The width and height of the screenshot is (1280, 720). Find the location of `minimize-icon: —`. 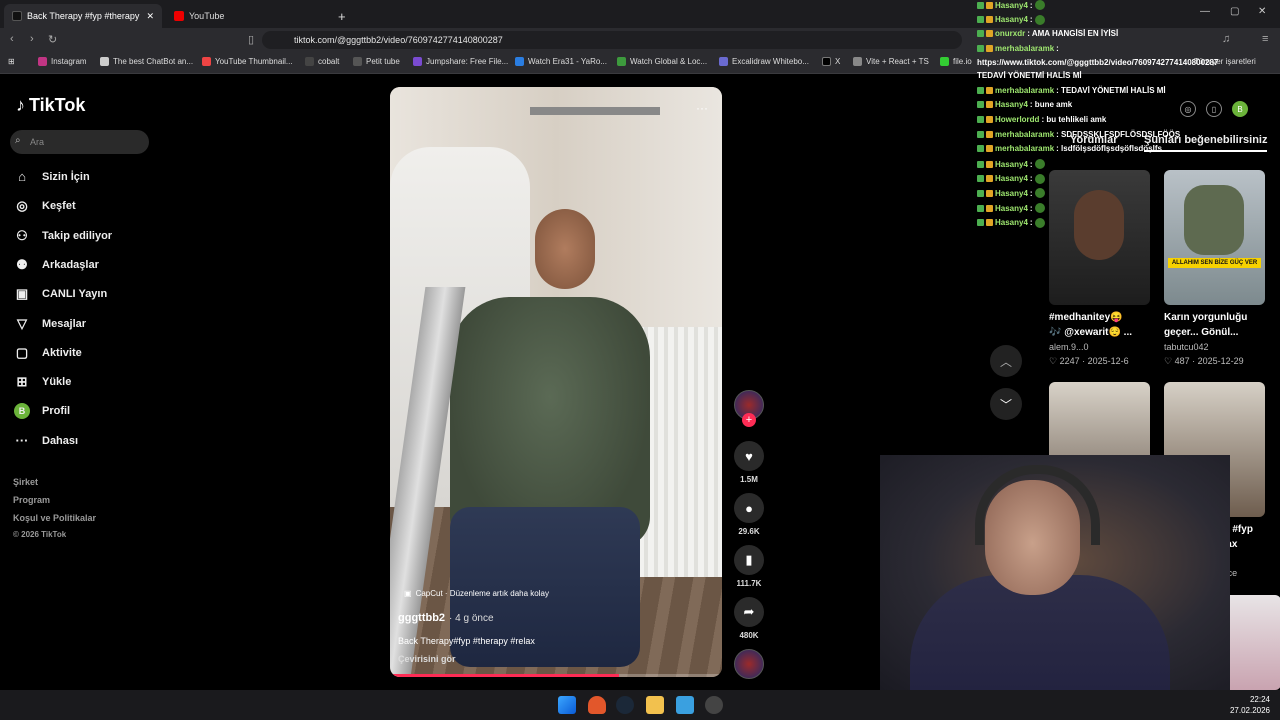

minimize-icon: — is located at coordinates (1205, 11).